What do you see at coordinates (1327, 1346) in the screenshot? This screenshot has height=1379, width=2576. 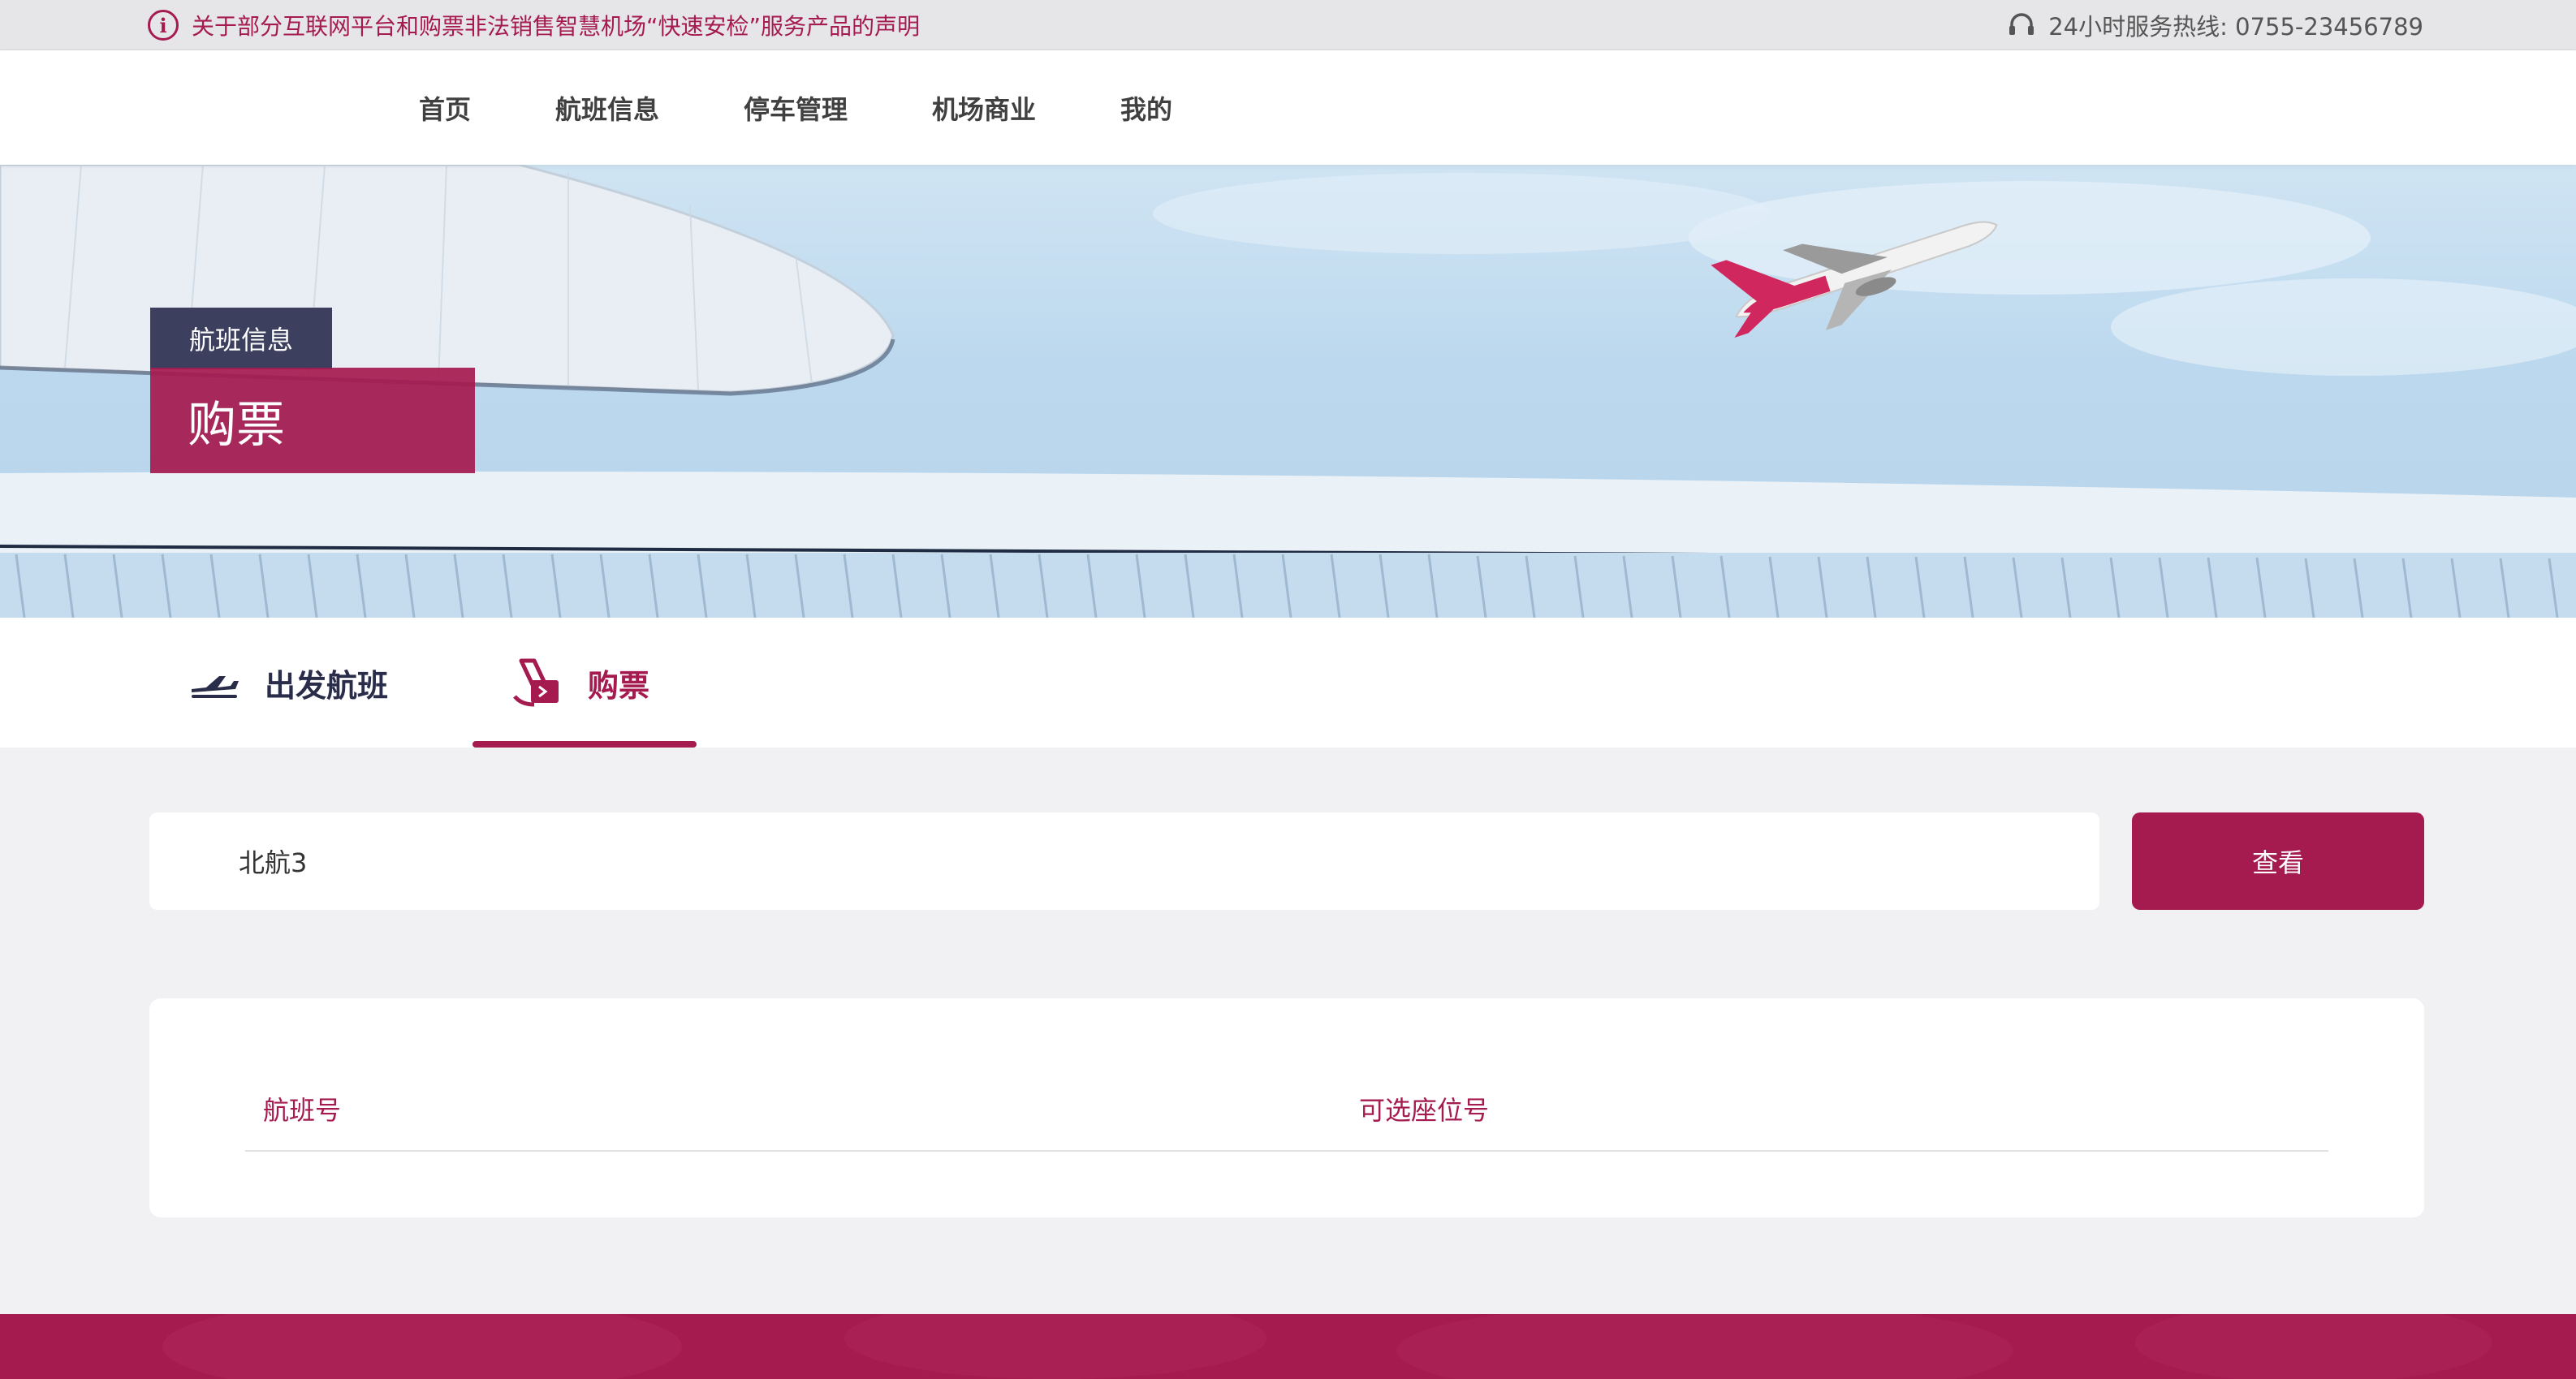 I see `footer-map-pattern` at bounding box center [1327, 1346].